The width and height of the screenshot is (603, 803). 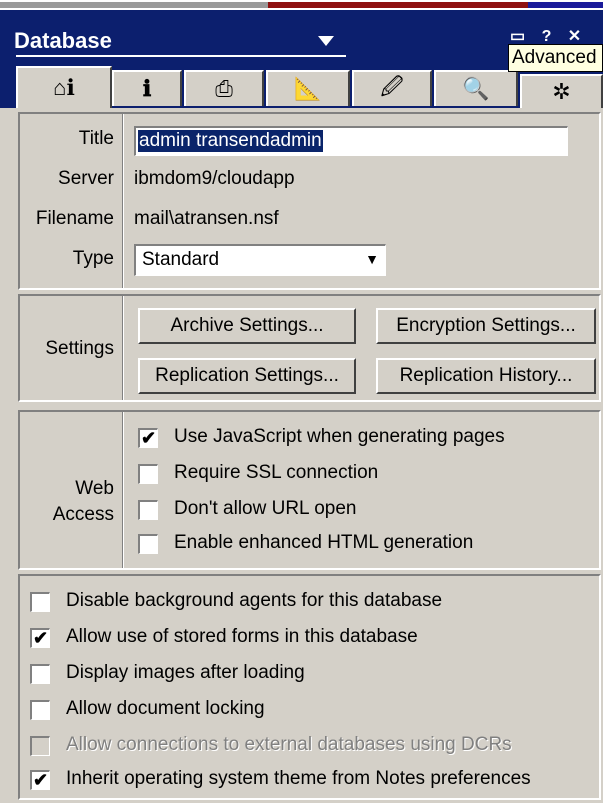 I want to click on tab-basics: ⌂ℹ, so click(x=64, y=87).